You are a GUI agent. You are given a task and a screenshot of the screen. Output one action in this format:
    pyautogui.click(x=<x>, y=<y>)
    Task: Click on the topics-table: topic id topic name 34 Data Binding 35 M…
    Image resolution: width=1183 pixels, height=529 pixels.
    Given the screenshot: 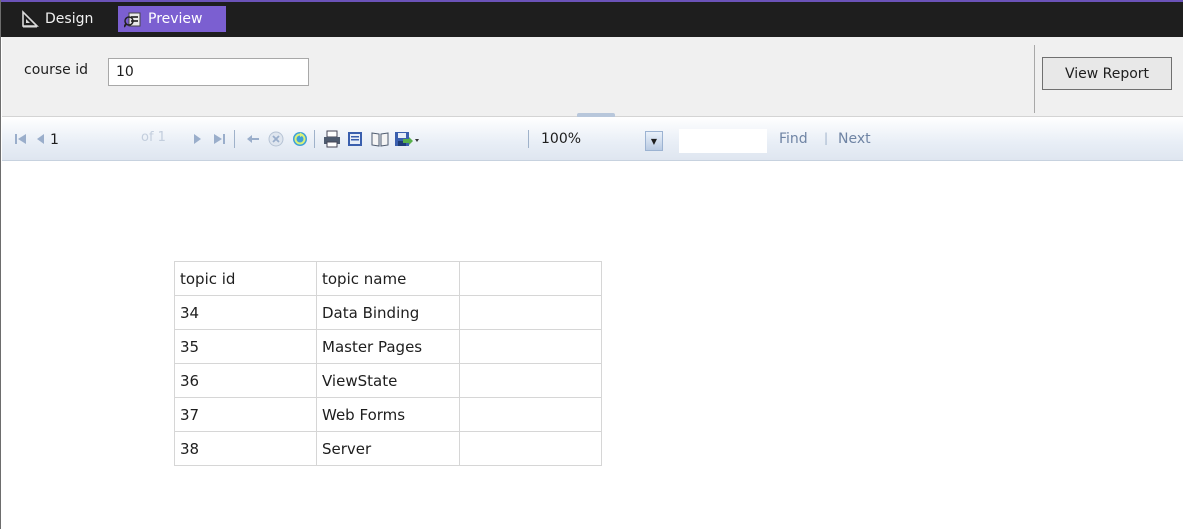 What is the action you would take?
    pyautogui.click(x=388, y=363)
    